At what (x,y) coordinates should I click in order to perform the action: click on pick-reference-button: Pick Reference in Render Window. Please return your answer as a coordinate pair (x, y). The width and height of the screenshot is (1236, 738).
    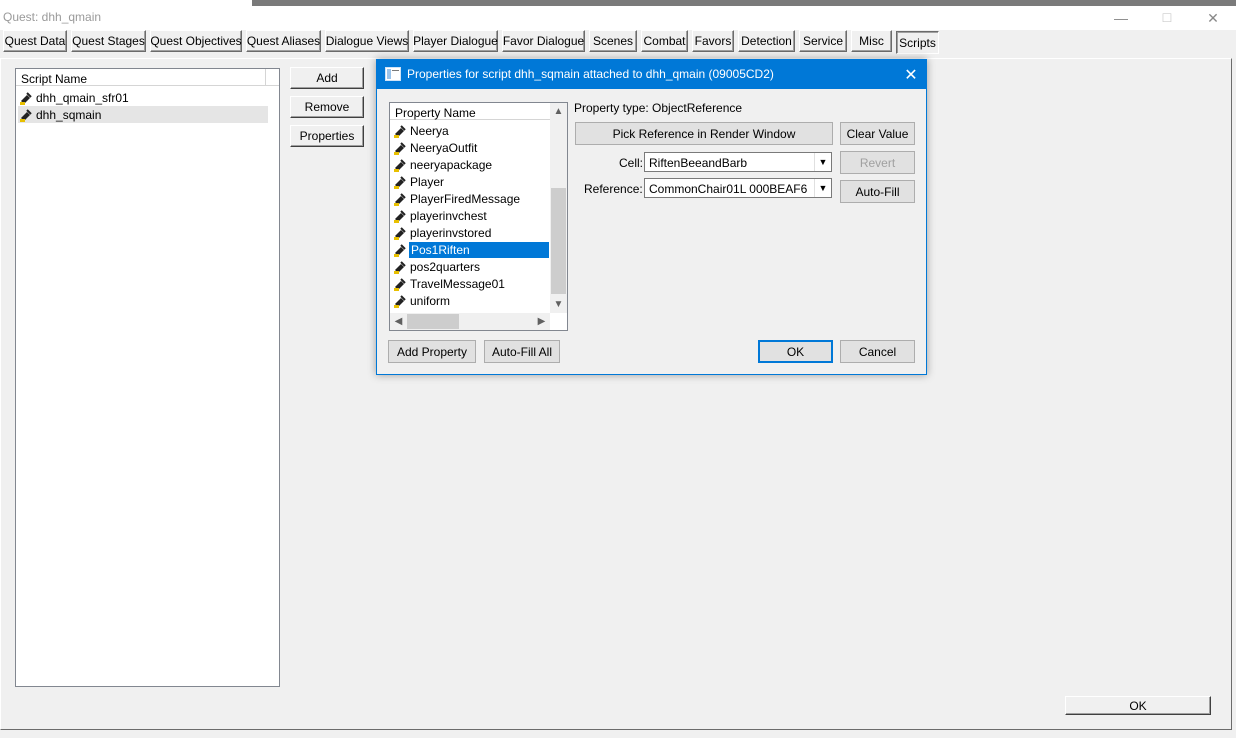
    Looking at the image, I should click on (704, 133).